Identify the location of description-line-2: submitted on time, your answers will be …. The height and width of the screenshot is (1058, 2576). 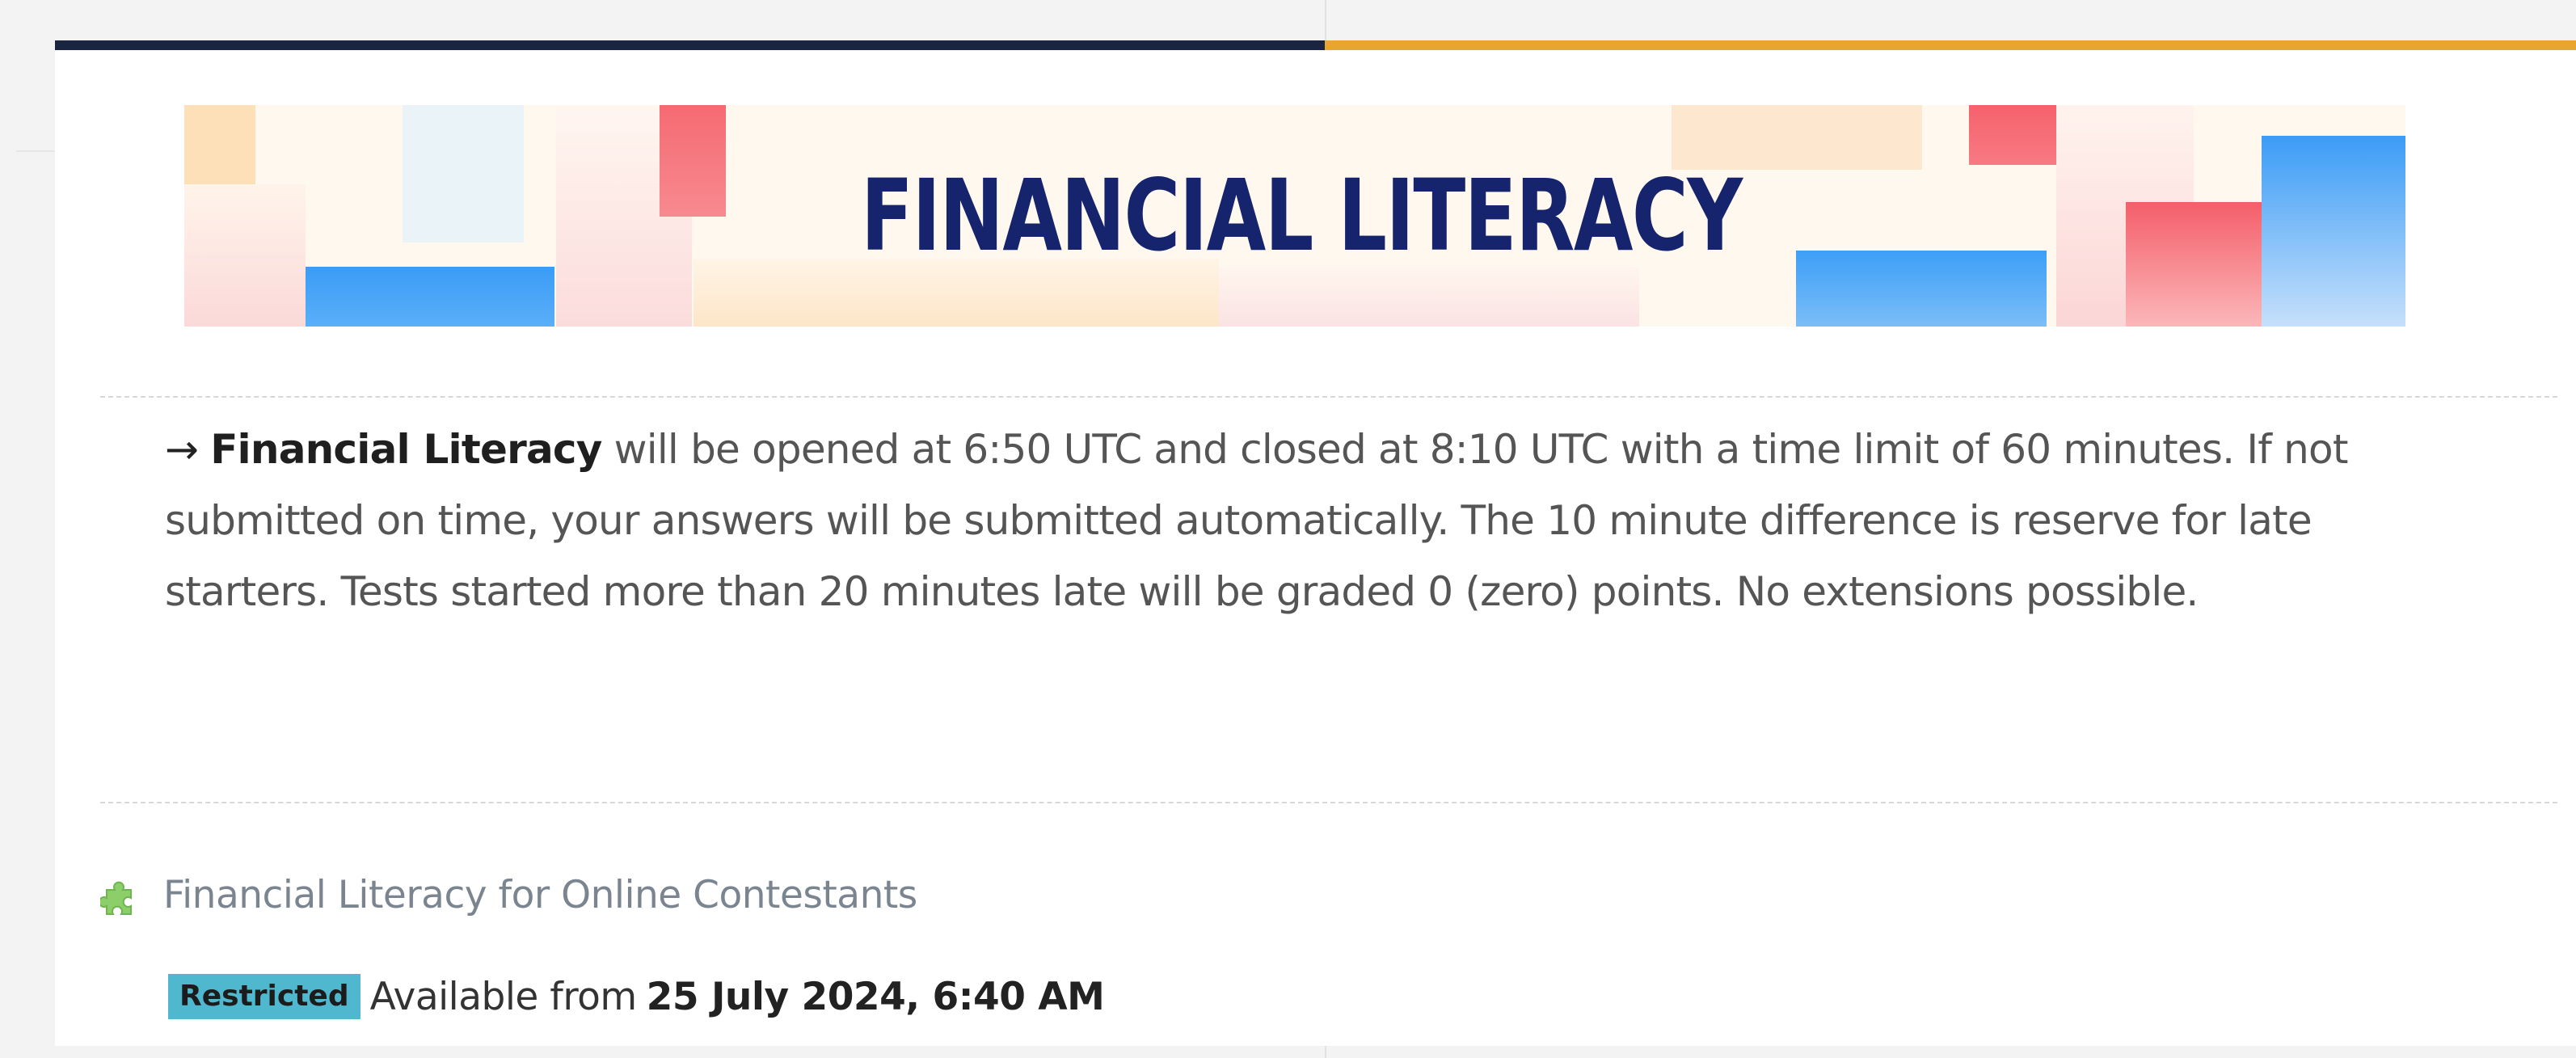
(1238, 520).